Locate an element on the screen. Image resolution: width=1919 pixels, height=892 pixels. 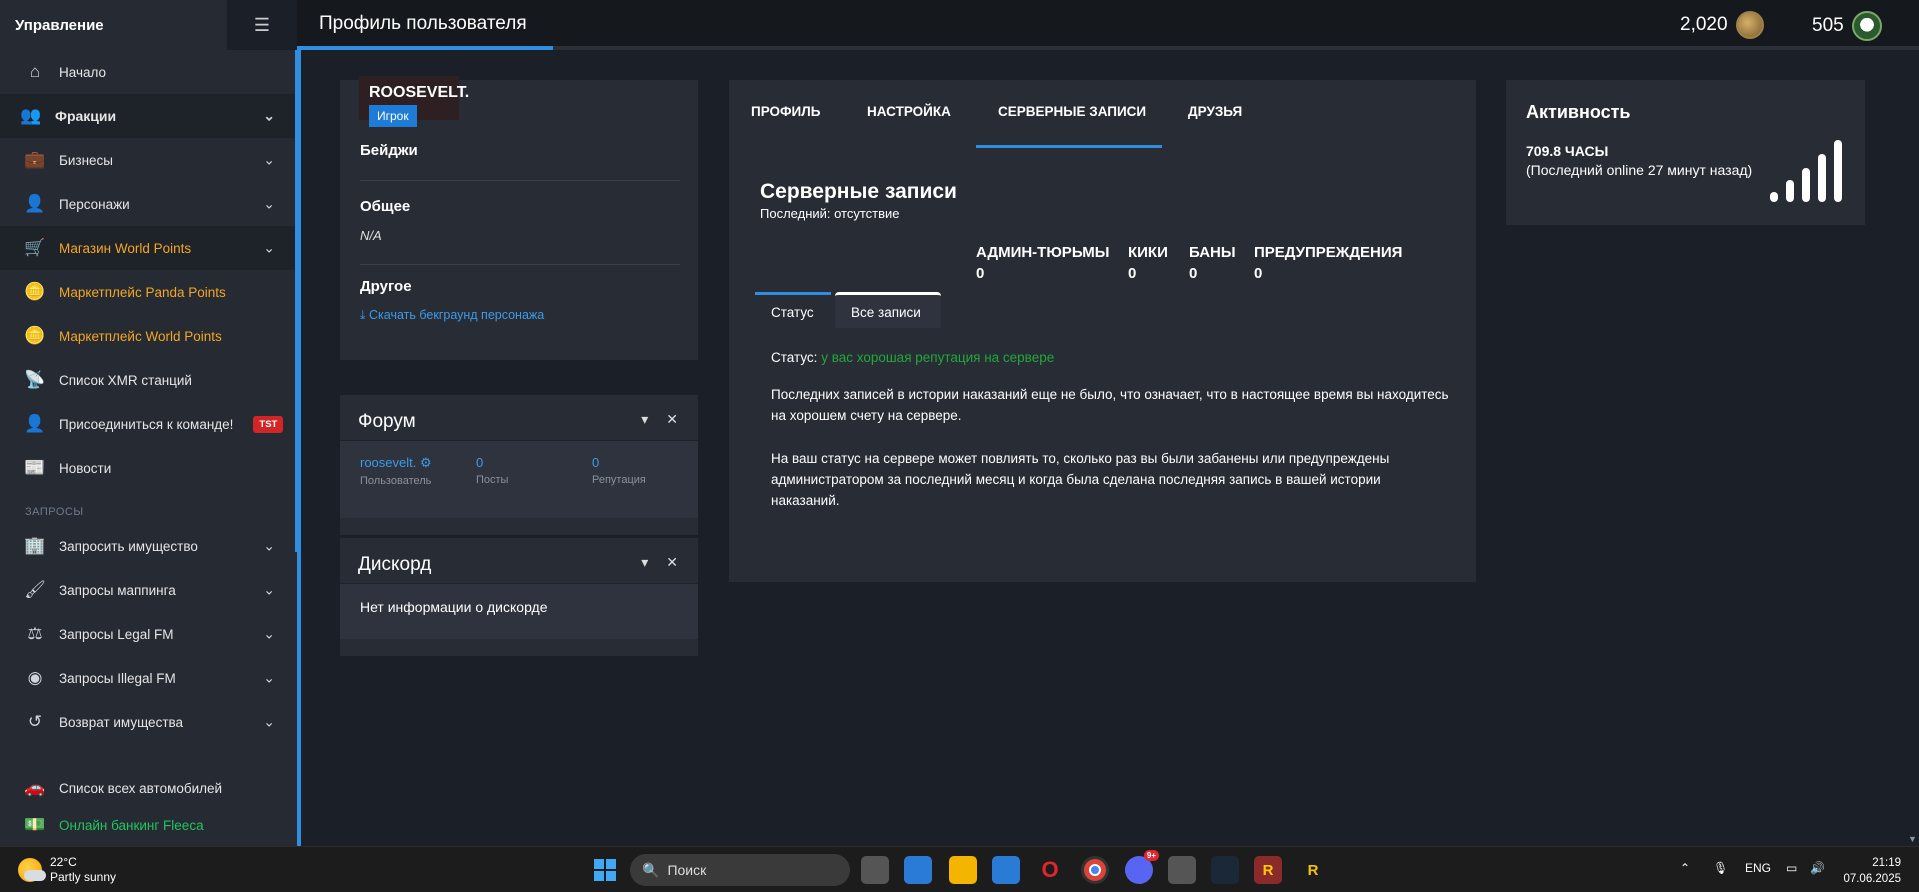
sidebar-item-news: 📰 Новости is located at coordinates (148, 468).